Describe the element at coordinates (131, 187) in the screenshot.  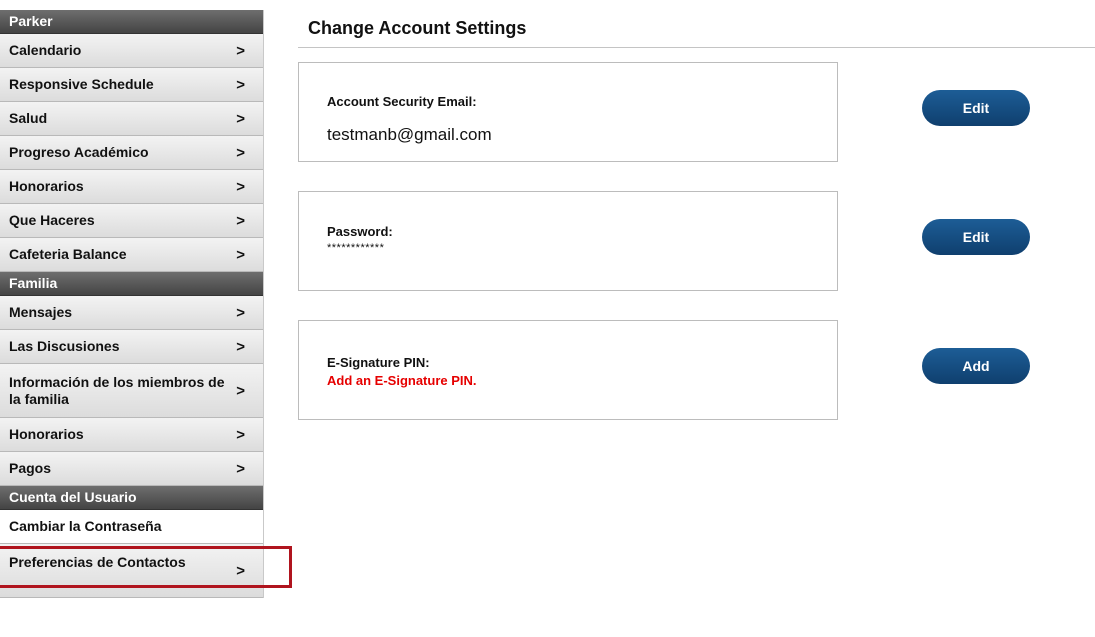
I see `sidebar-item-honorarios: Honorarios >` at that location.